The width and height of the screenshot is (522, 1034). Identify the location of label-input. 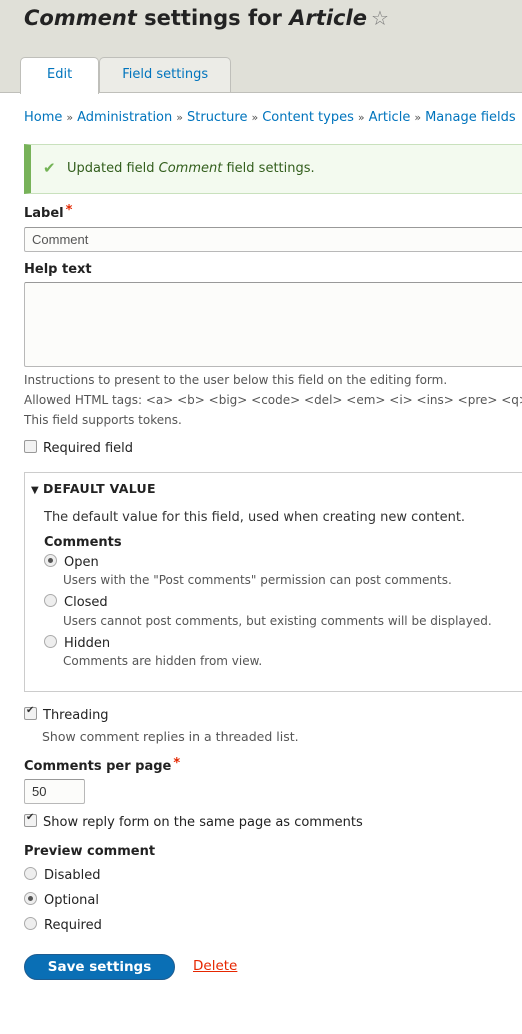
(273, 239).